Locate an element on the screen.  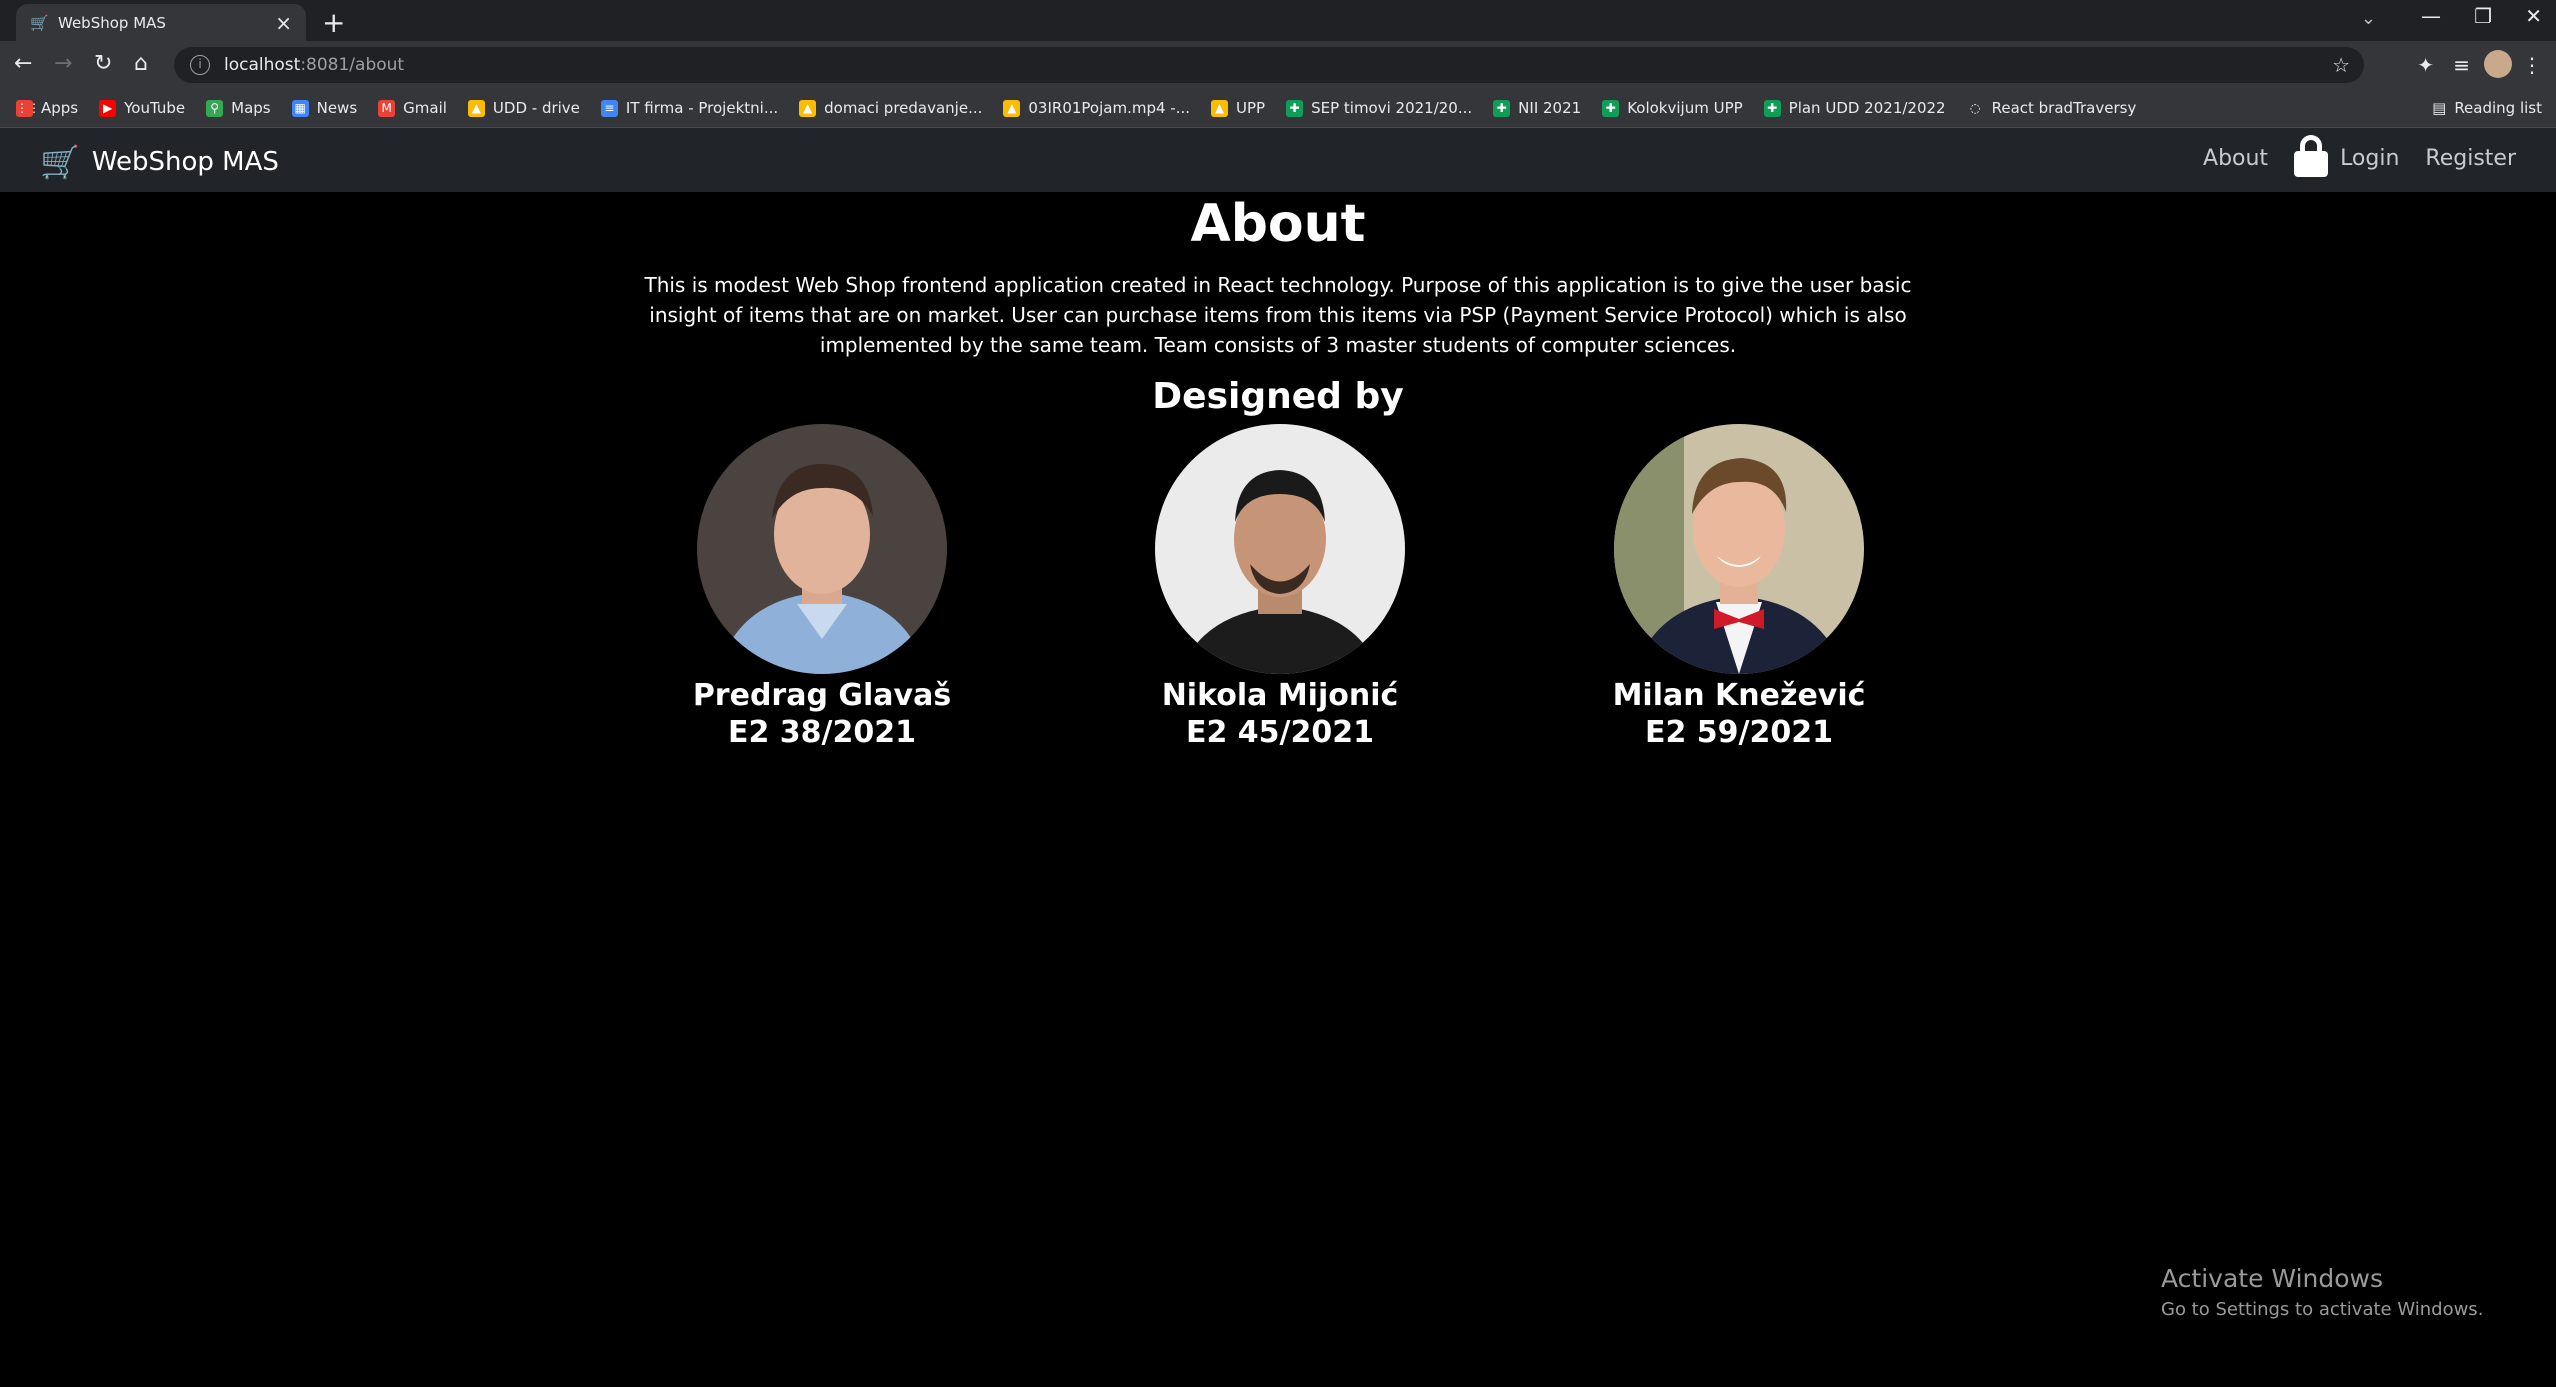
bookmark-item: ✚ NII 2021 is located at coordinates (1537, 108).